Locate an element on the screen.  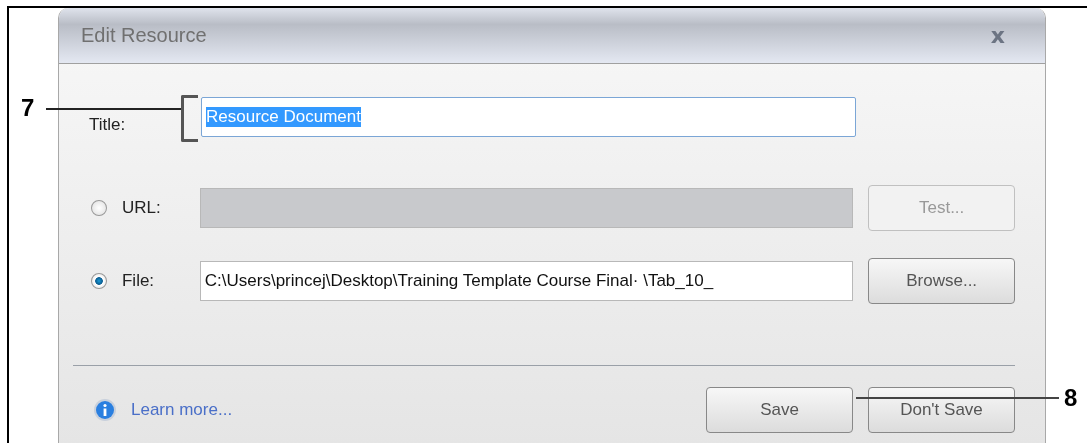
file-field: C:\Users\princej\Desktop\Training Template Course Final· \Tab_10_ is located at coordinates (526, 281).